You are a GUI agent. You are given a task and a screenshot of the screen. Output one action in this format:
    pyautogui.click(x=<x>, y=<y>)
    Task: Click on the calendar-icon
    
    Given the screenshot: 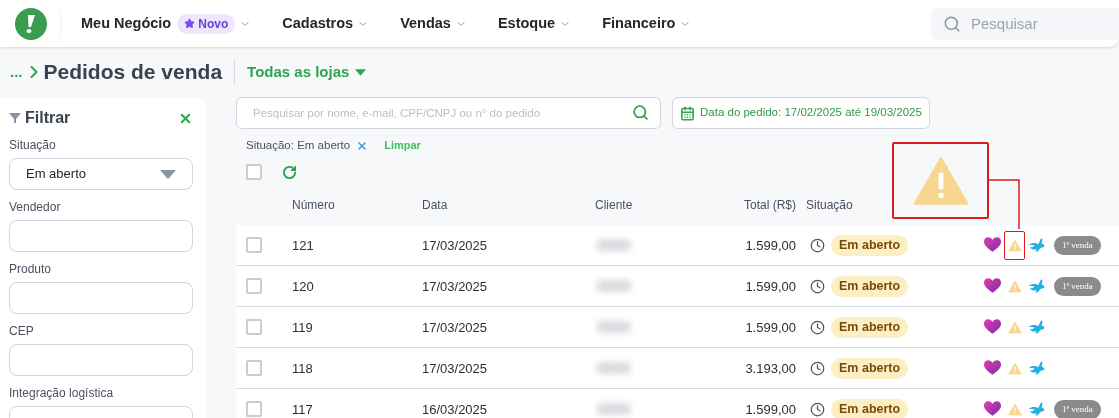 What is the action you would take?
    pyautogui.click(x=687, y=113)
    